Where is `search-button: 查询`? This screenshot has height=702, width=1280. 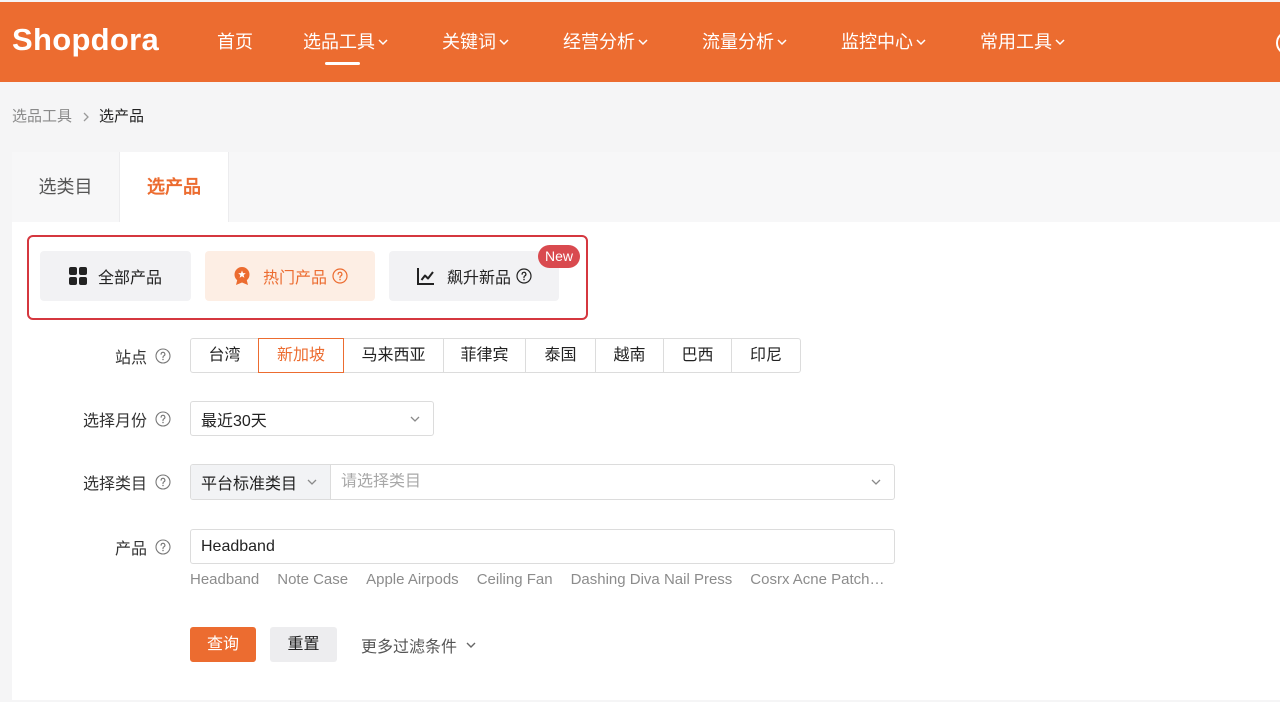
search-button: 查询 is located at coordinates (223, 644).